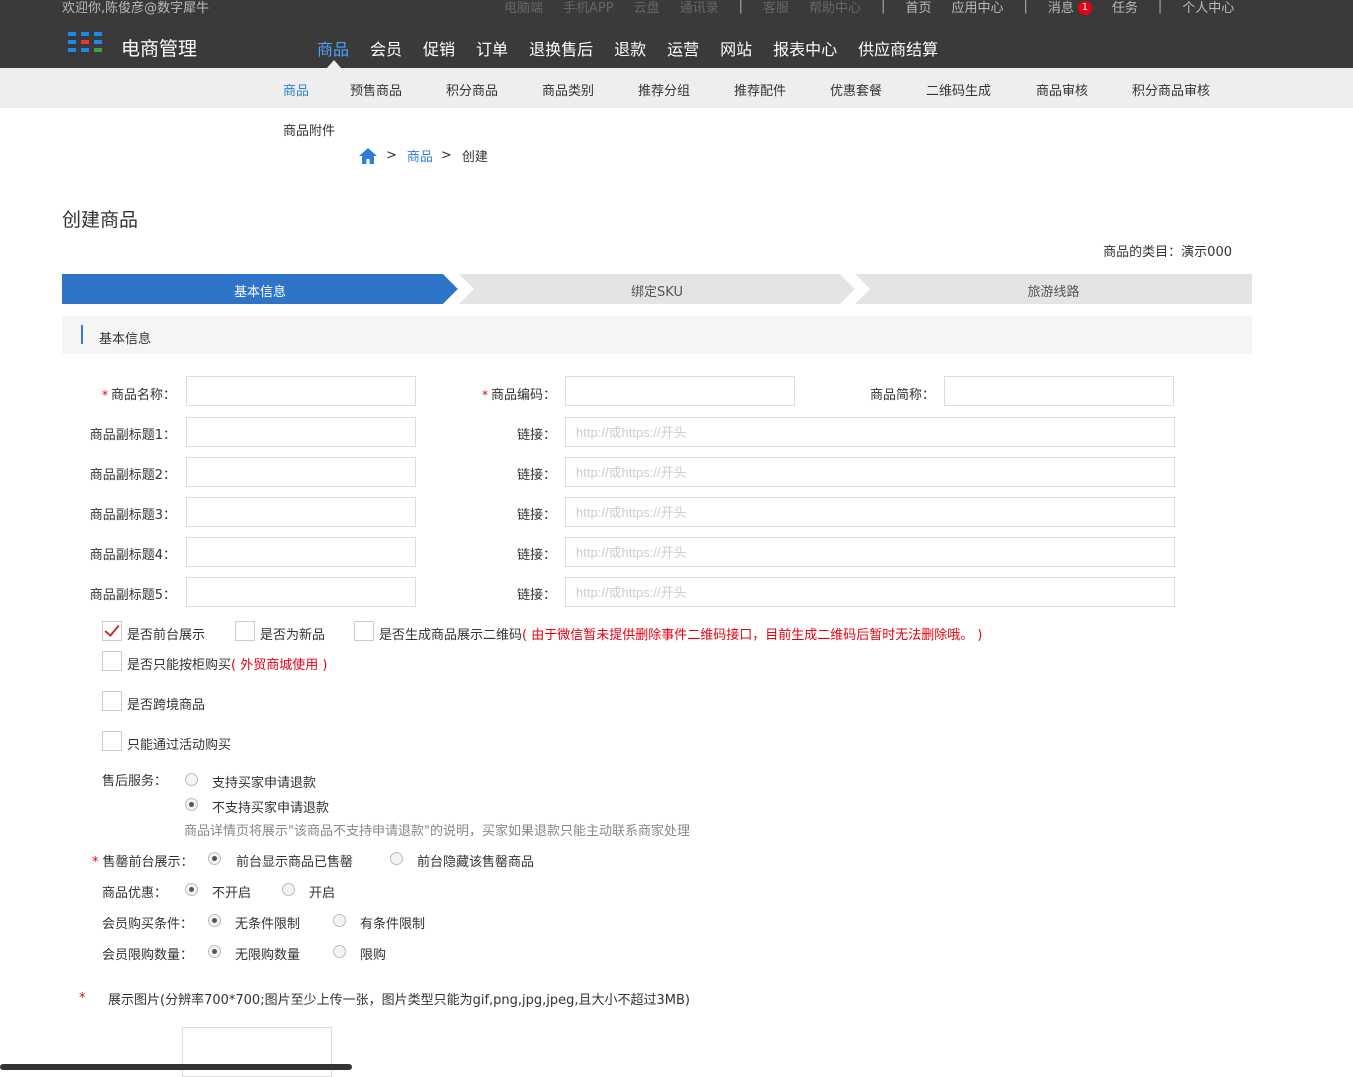 This screenshot has height=1077, width=1353. I want to click on subnav-item: 积分商品, so click(472, 89).